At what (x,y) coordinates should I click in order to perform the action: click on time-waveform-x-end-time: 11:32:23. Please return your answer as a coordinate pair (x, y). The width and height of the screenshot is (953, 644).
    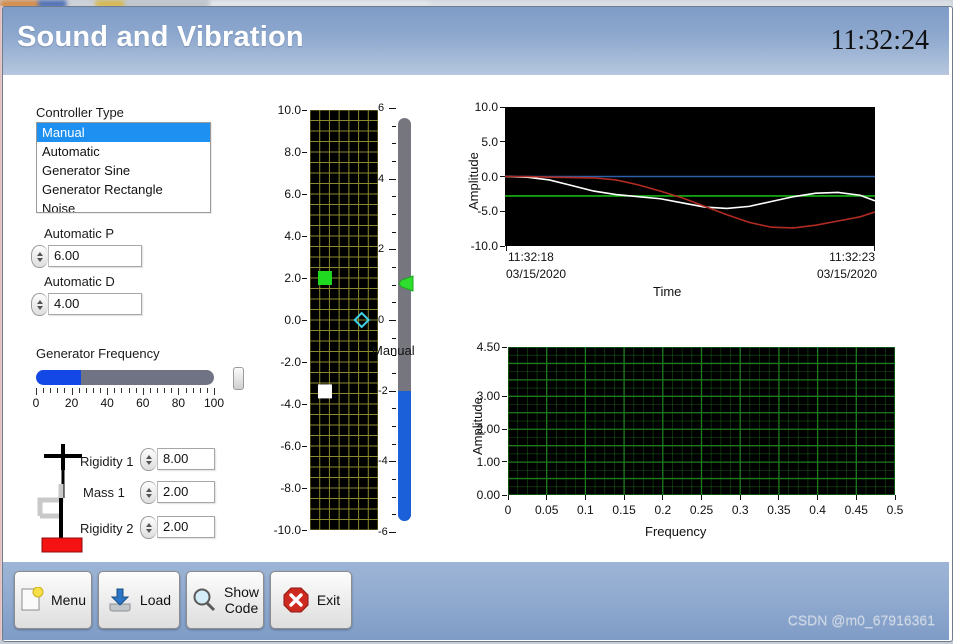
    Looking at the image, I should click on (852, 257).